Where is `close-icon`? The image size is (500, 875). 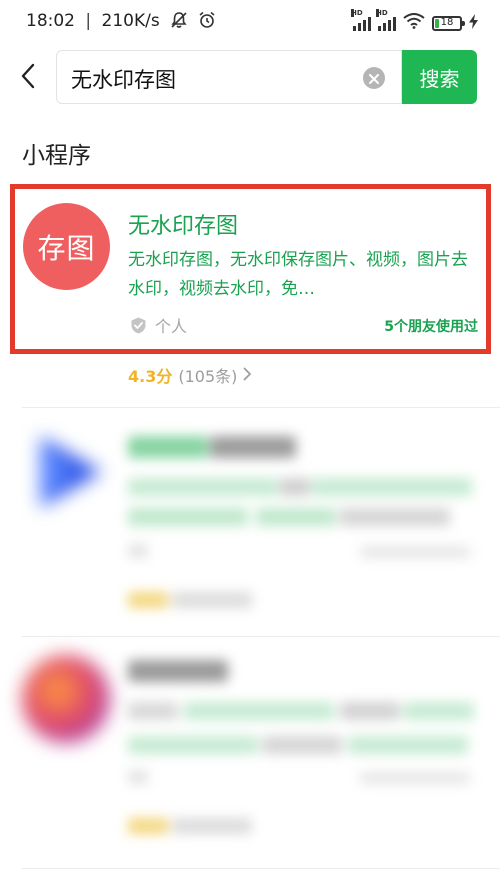
close-icon is located at coordinates (374, 78).